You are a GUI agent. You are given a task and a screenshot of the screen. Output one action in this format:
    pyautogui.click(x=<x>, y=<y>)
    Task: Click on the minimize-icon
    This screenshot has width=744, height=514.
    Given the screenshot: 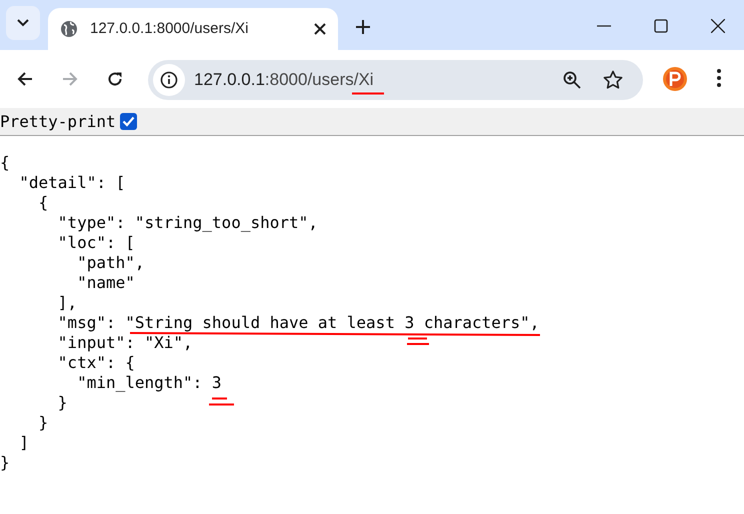 What is the action you would take?
    pyautogui.click(x=604, y=26)
    